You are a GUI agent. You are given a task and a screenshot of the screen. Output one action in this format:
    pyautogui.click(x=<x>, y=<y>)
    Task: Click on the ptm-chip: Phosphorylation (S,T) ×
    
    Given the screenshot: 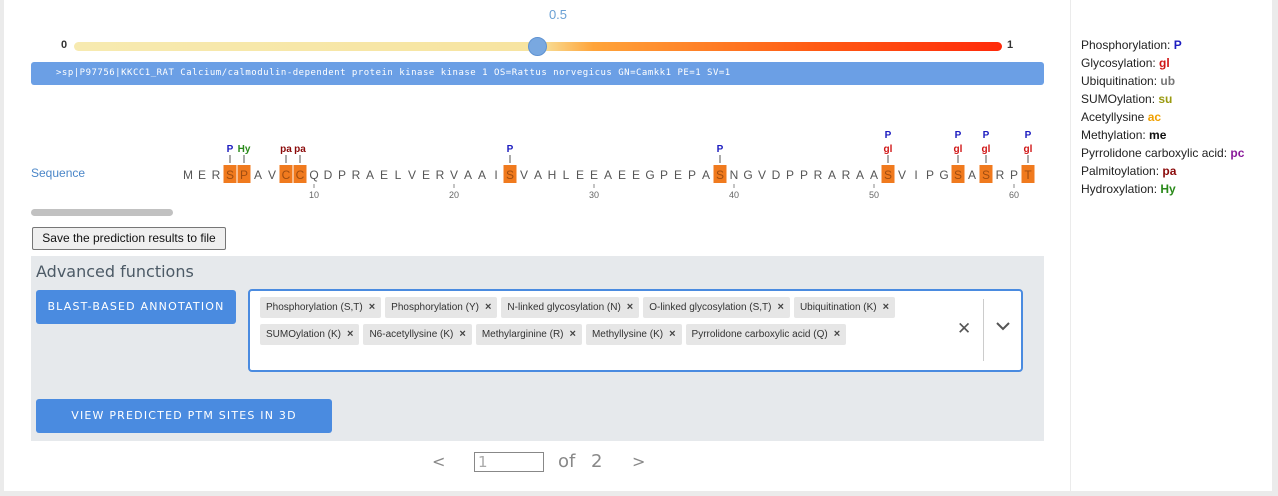 What is the action you would take?
    pyautogui.click(x=321, y=307)
    